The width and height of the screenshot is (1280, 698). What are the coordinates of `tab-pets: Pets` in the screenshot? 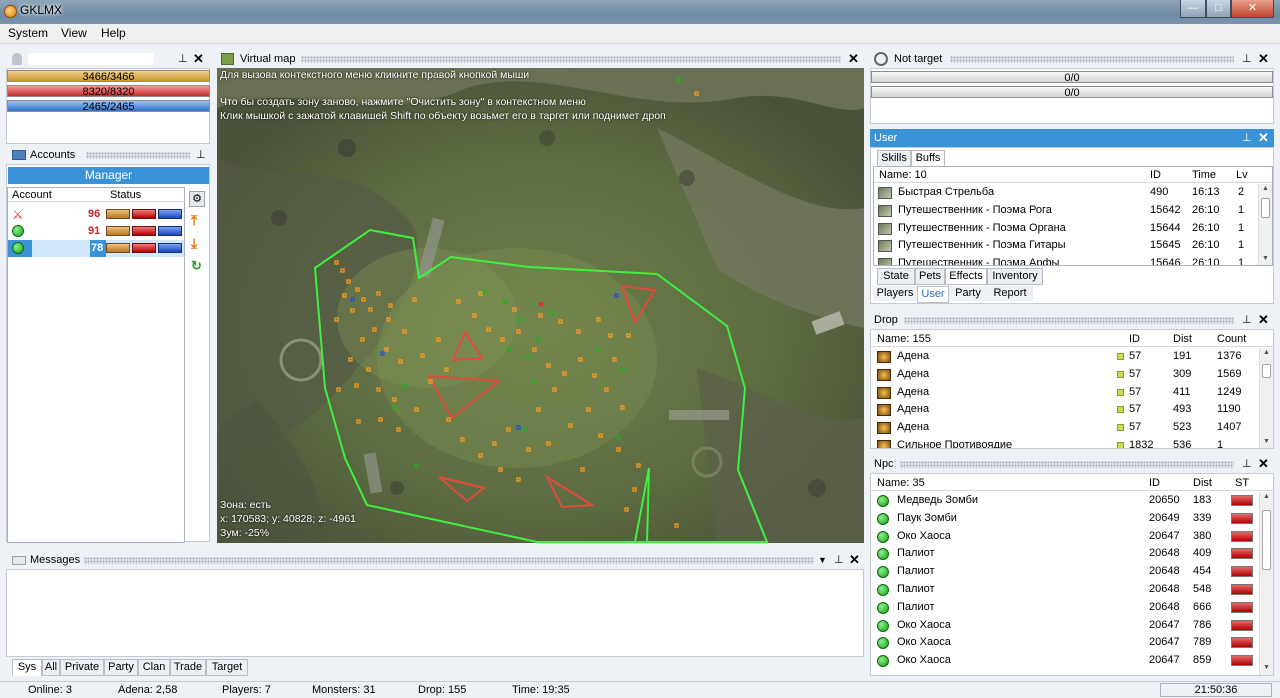 It's located at (930, 276).